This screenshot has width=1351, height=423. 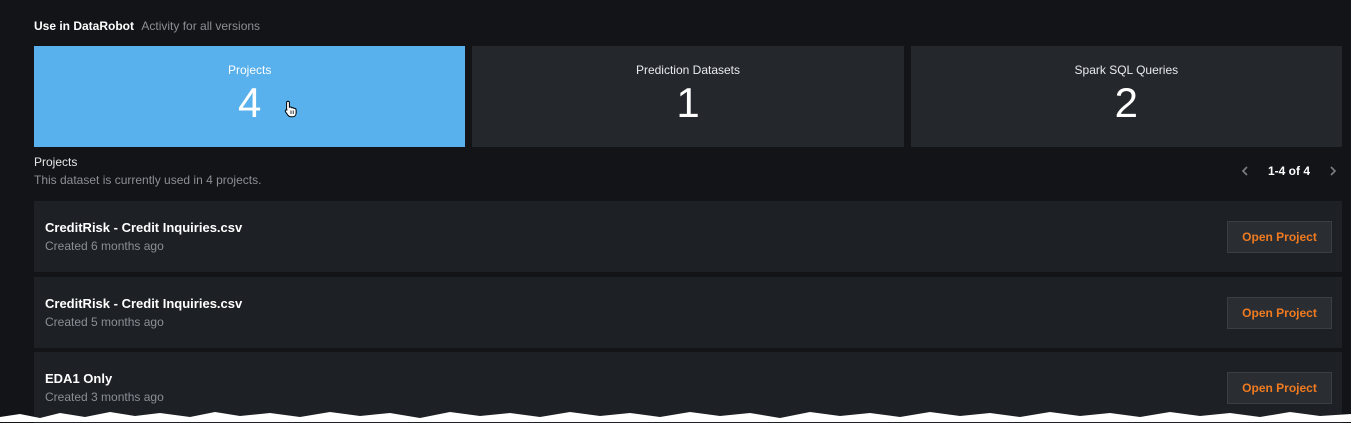 I want to click on tile-prediction-datasets-label: Prediction Datasets, so click(x=688, y=70).